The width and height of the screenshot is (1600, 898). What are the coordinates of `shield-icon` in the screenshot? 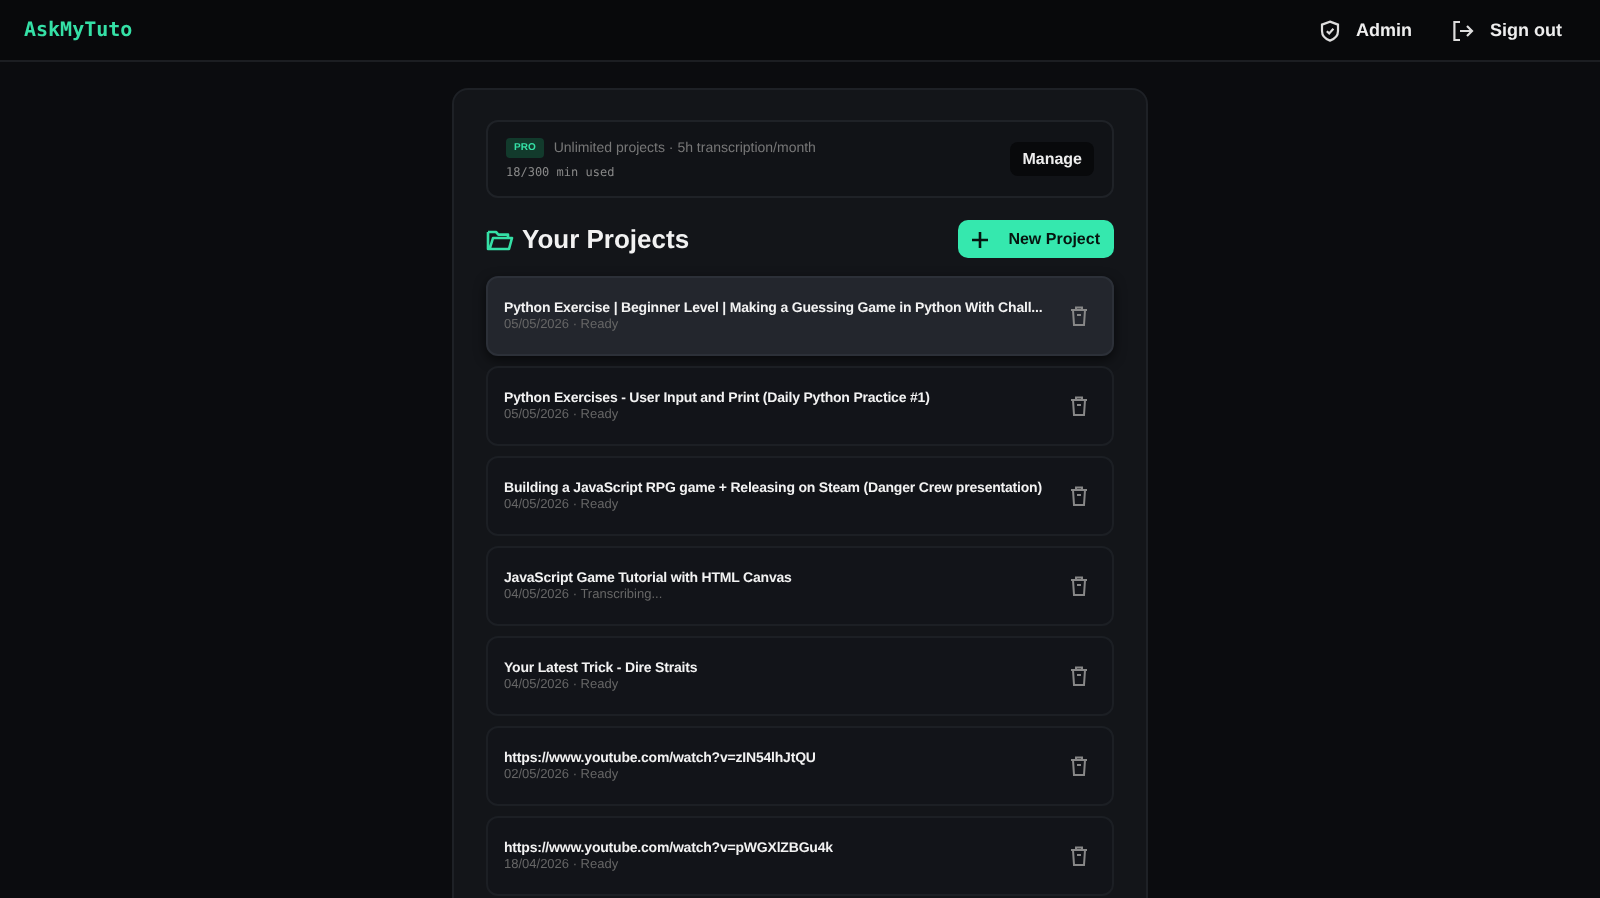 It's located at (1330, 30).